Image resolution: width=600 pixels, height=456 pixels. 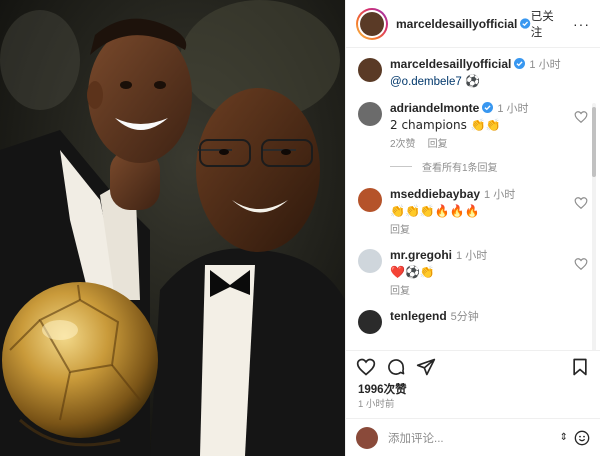 I want to click on comment-time: 5分钟, so click(x=464, y=317).